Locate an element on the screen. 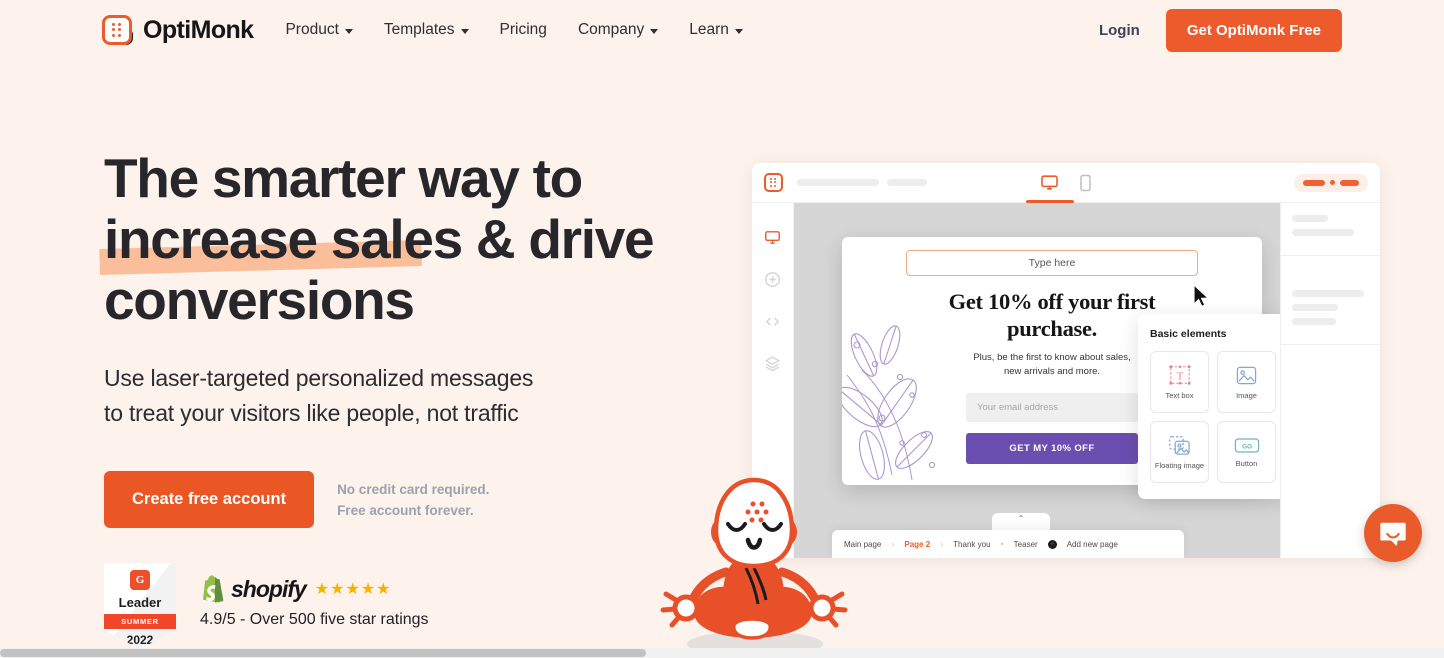 The height and width of the screenshot is (658, 1444). basic-elements-title: Basic elements is located at coordinates (1188, 334).